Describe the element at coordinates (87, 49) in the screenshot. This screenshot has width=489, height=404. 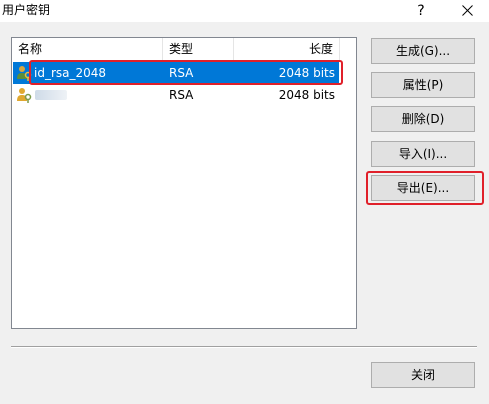
I see `column-header-name: 名称` at that location.